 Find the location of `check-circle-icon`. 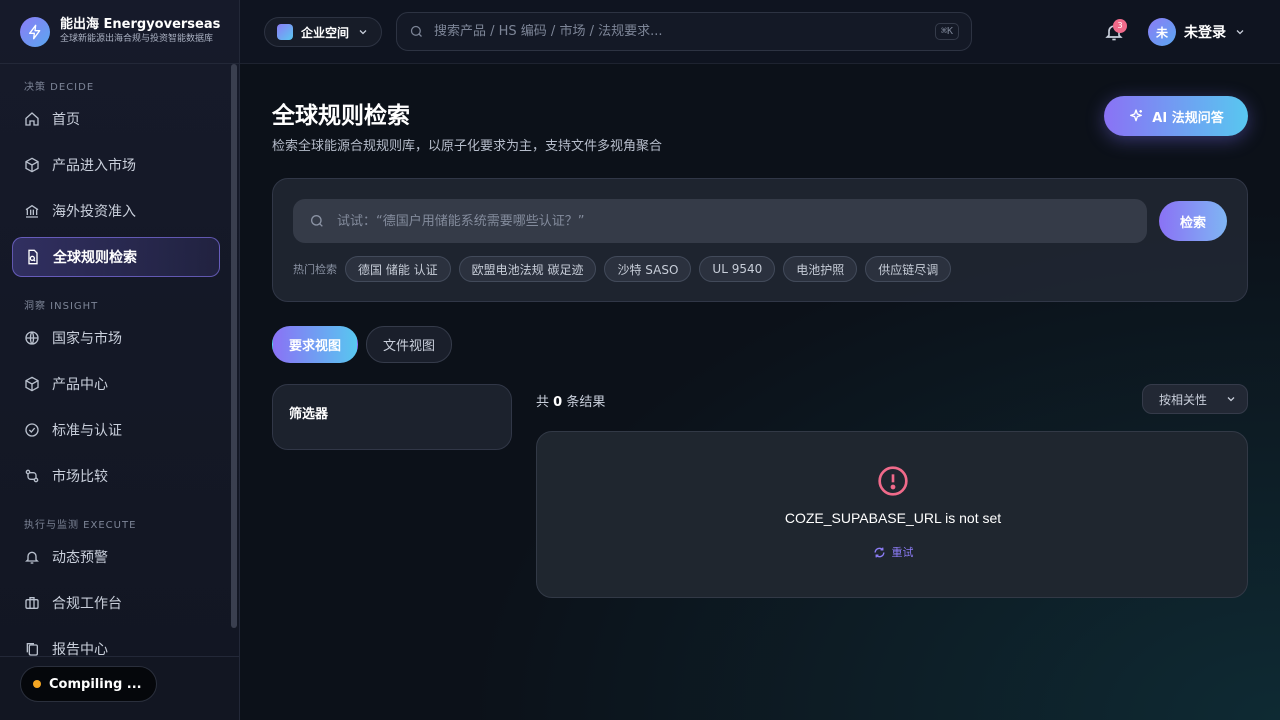

check-circle-icon is located at coordinates (32, 430).